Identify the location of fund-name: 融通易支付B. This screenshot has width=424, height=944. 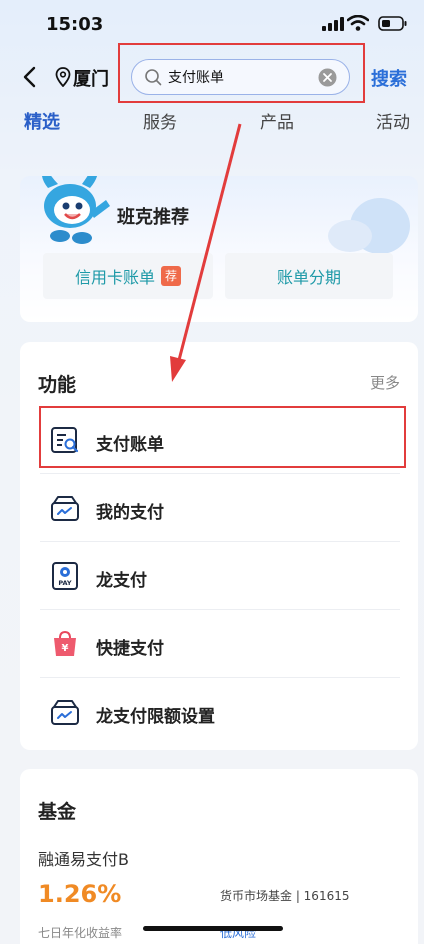
(83, 859).